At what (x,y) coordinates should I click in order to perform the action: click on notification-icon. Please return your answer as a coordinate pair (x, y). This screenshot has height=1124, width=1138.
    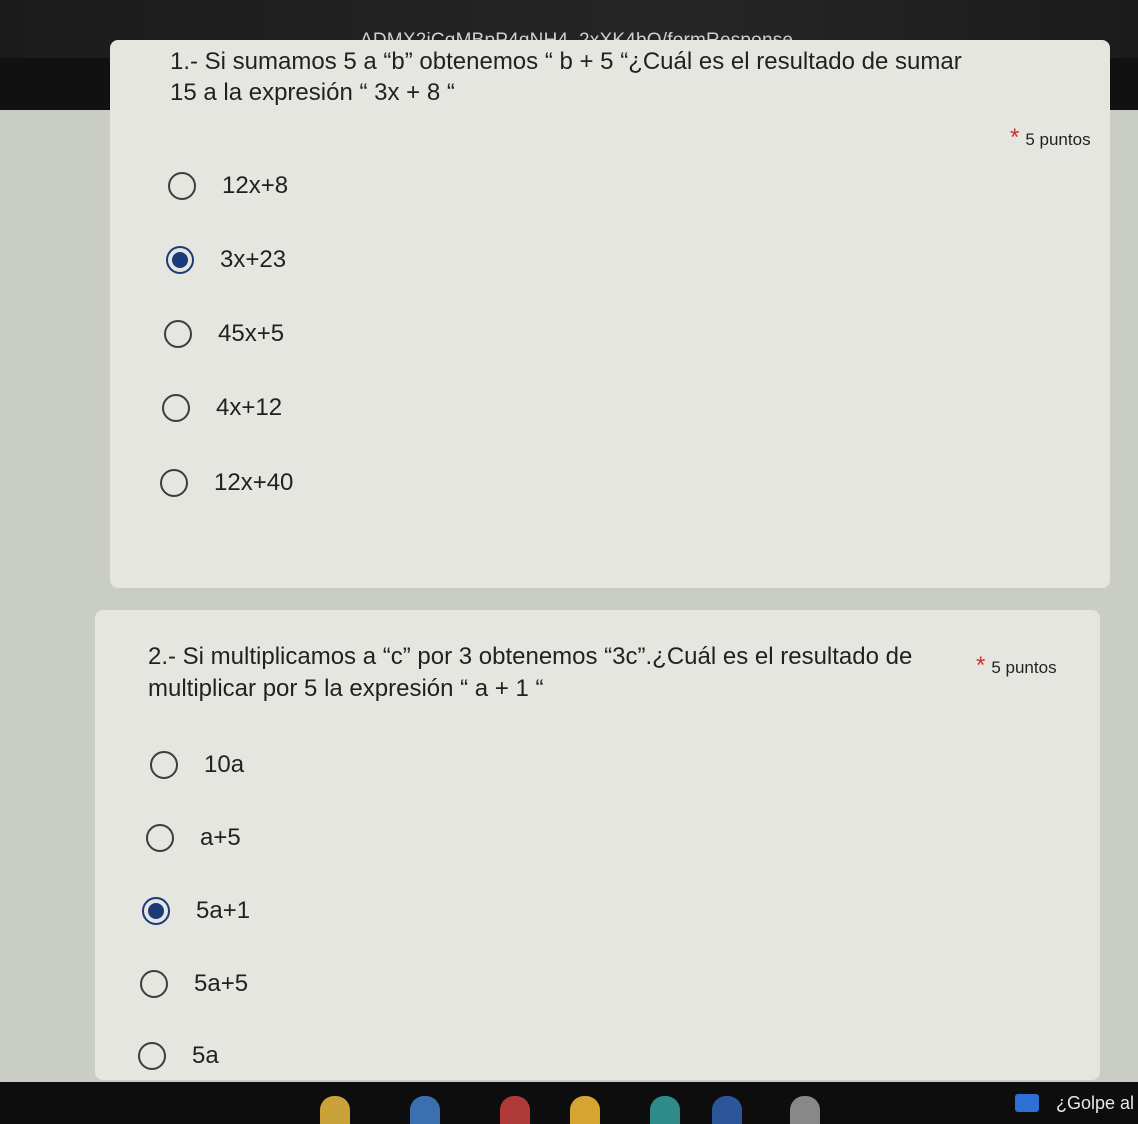
    Looking at the image, I should click on (1027, 1103).